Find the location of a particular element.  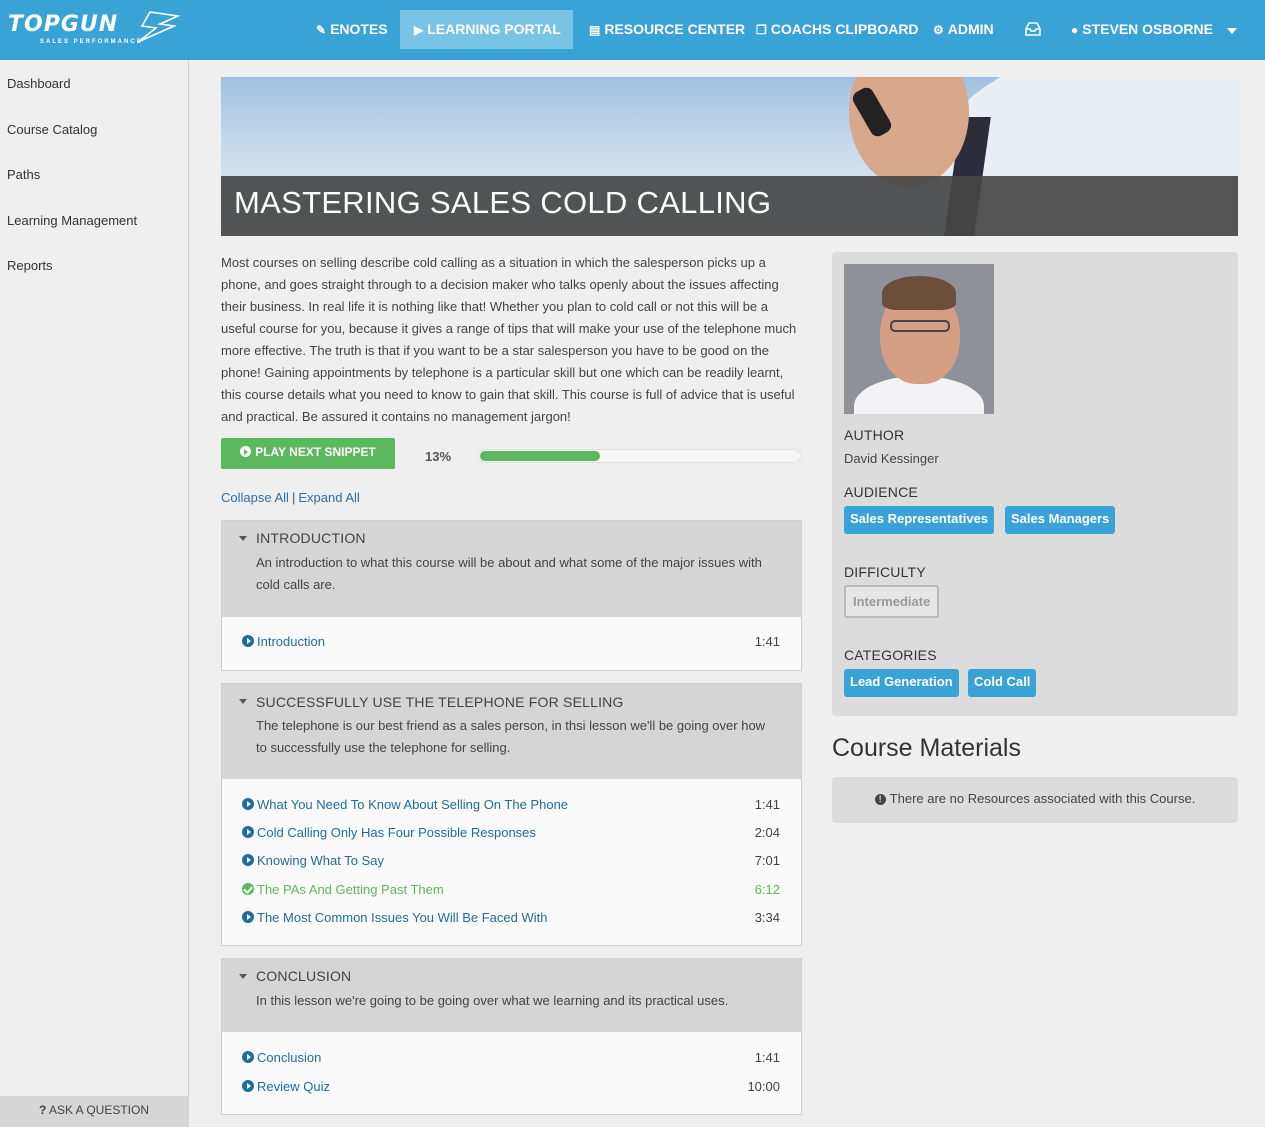

topgun-logo: TOPGUN SALES PERFORMANCE is located at coordinates (94, 30).